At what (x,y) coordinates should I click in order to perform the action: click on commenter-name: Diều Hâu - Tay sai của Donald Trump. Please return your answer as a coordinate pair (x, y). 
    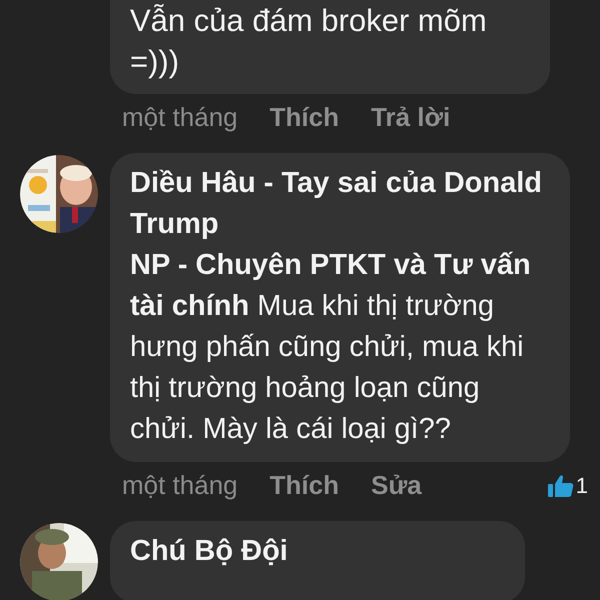
    Looking at the image, I should click on (340, 204).